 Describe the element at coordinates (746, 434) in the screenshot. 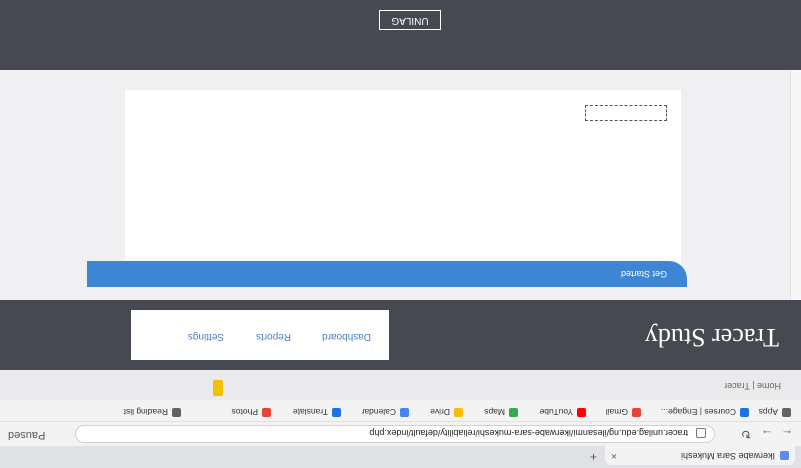

I see `reload-button: ↻` at that location.